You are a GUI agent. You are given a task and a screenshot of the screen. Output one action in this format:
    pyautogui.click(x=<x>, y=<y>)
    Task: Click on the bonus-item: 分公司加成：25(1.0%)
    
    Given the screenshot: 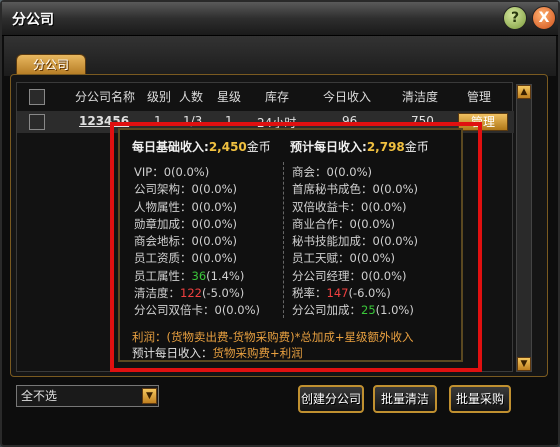 What is the action you would take?
    pyautogui.click(x=353, y=310)
    